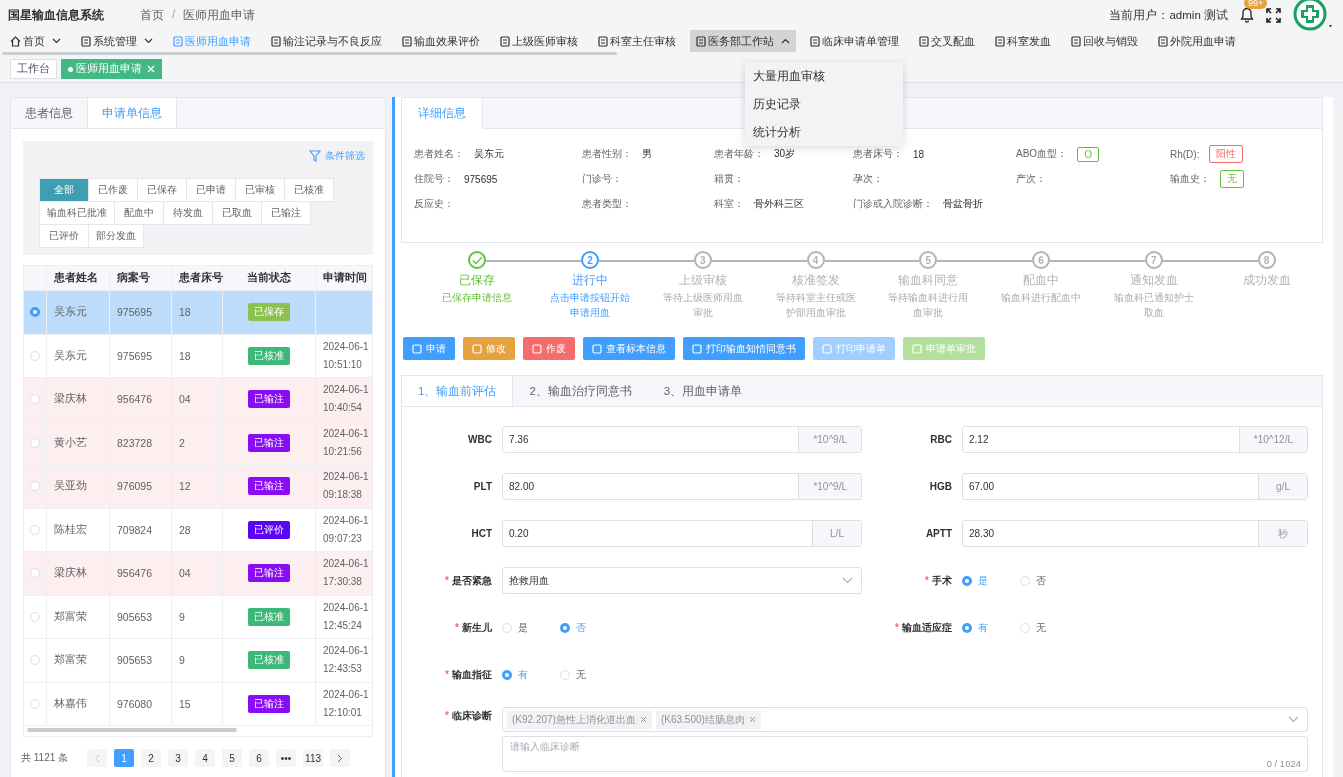 This screenshot has width=1343, height=777. I want to click on table-row: 郑富荣 905653 9 已核准 2024-06-1 12:43:53, so click(198, 661).